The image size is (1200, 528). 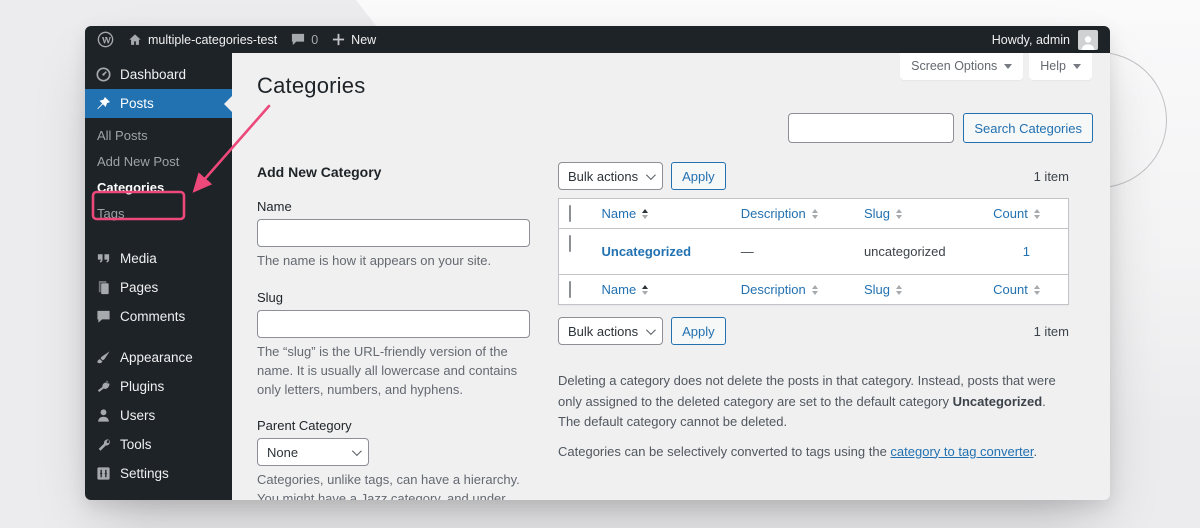 What do you see at coordinates (158, 473) in the screenshot?
I see `sidebar-item-settings: Settings` at bounding box center [158, 473].